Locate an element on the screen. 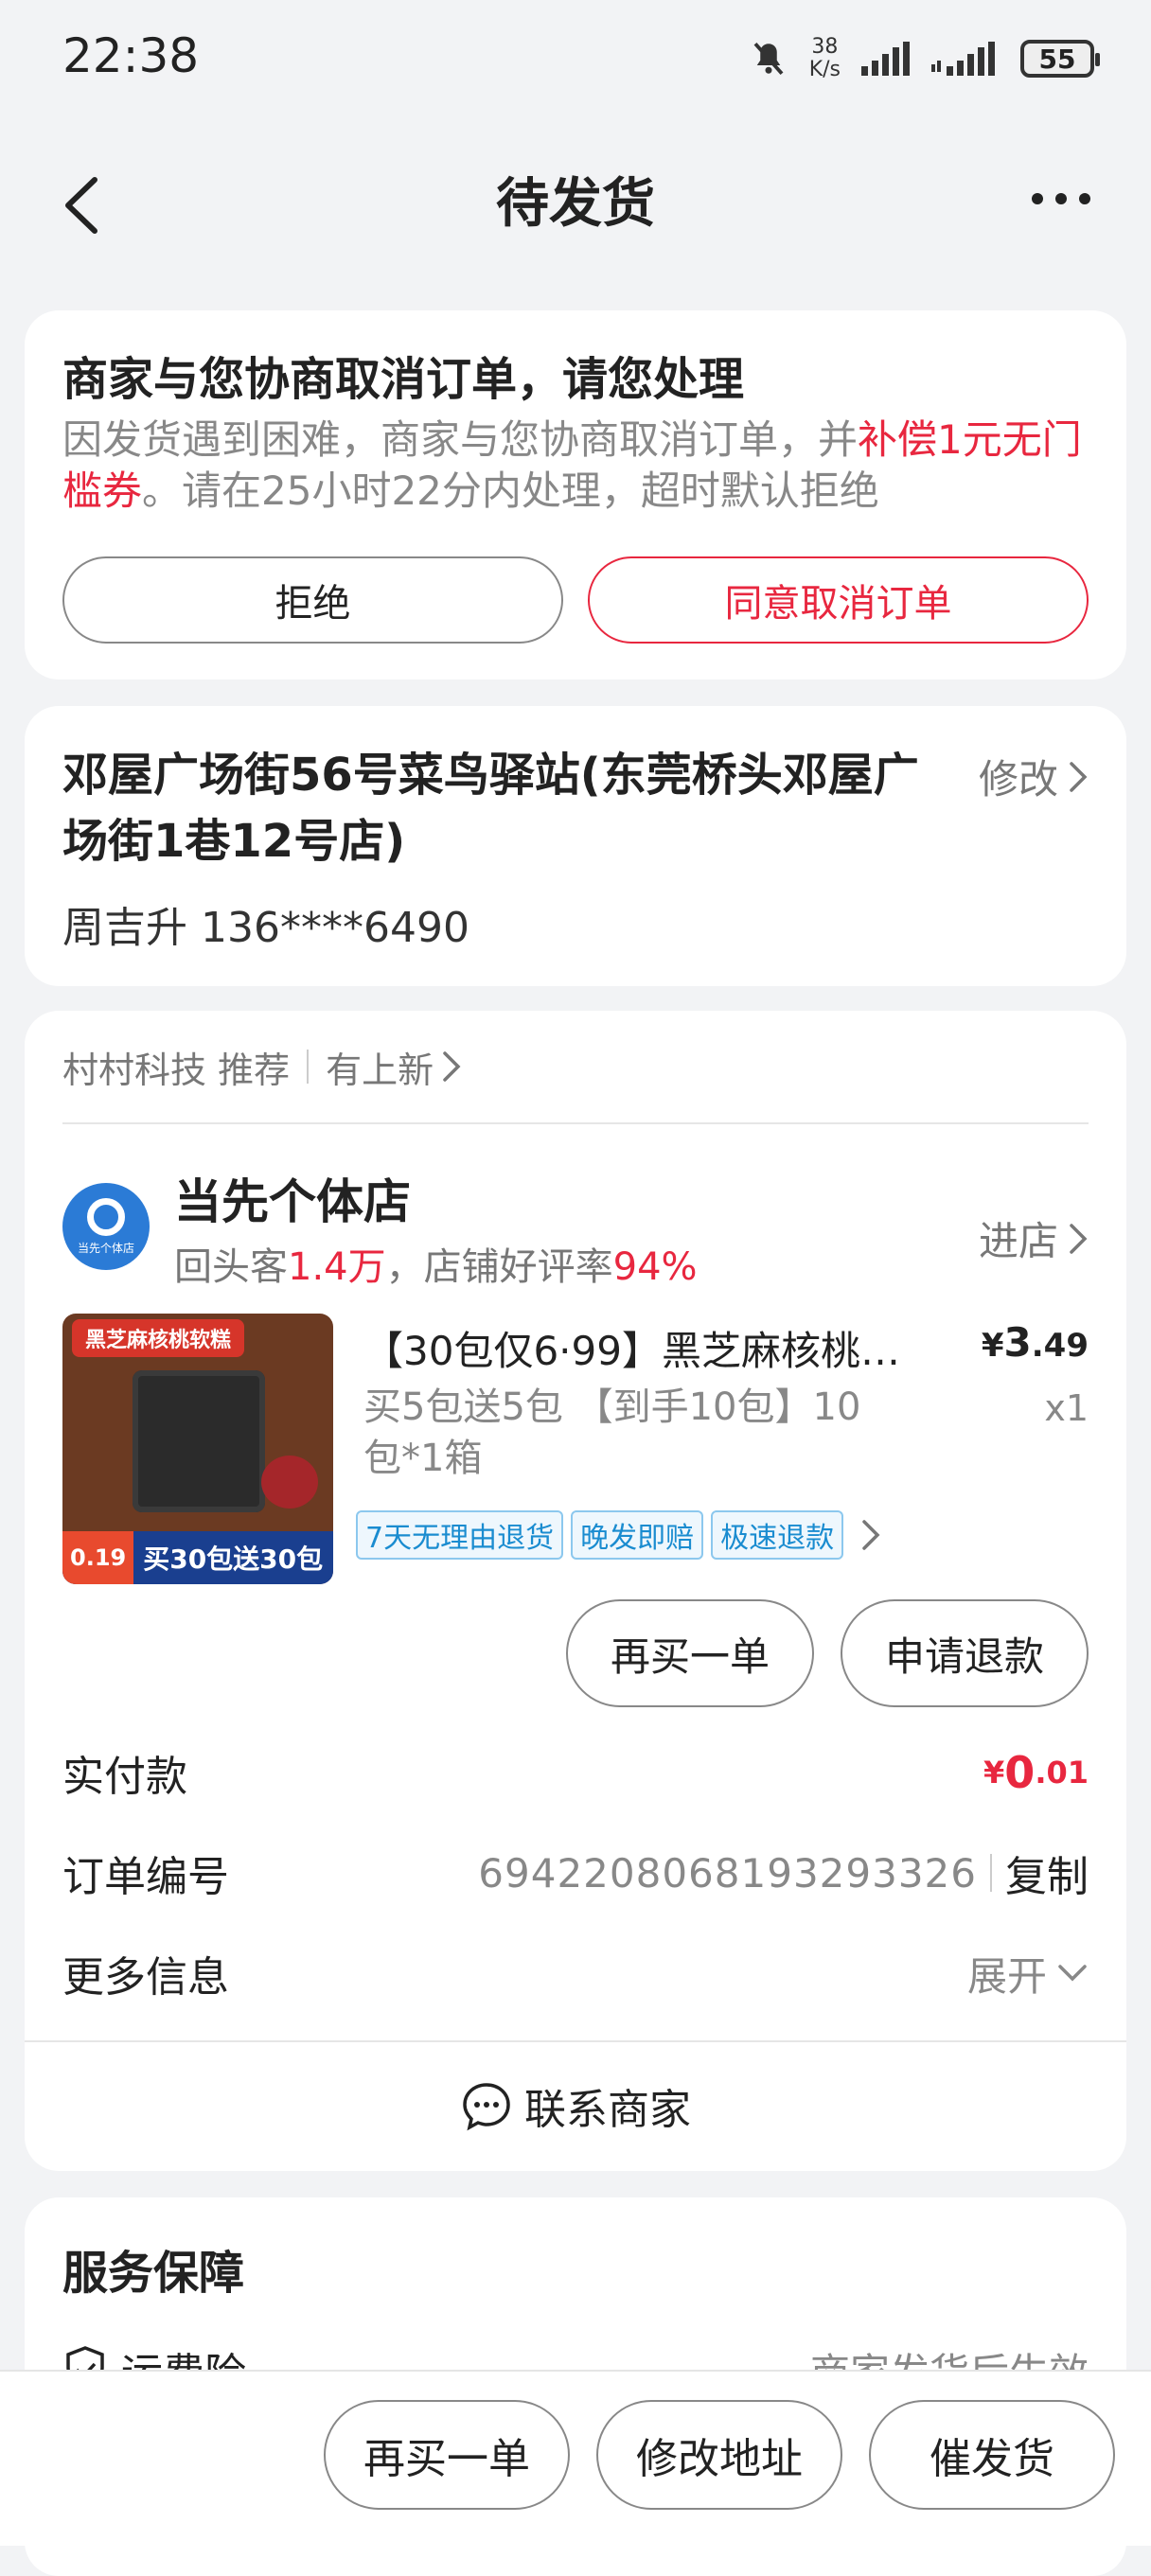  contact-merchant-button: 联系商家 is located at coordinates (575, 2104).